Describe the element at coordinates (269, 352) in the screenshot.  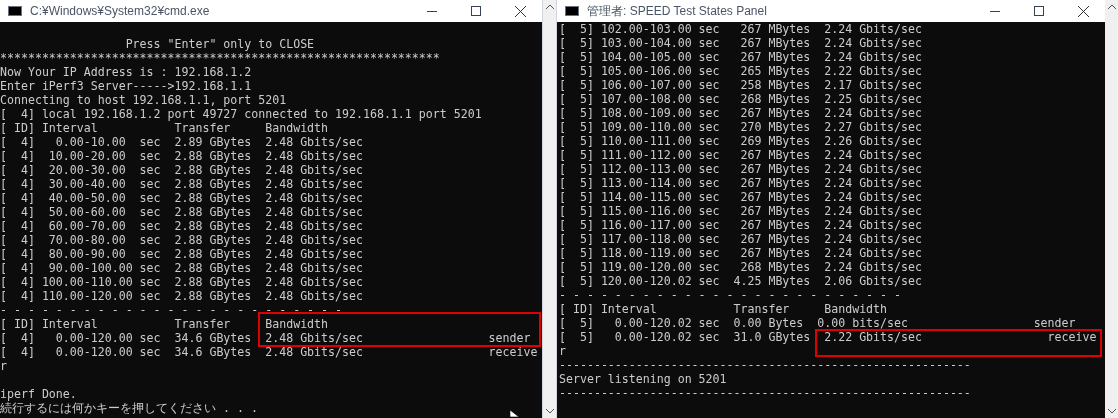
I see `console-line: [ 4] 0.00-120.00 sec 34.6 GBytes 2.48 Gbits/sec receive` at that location.